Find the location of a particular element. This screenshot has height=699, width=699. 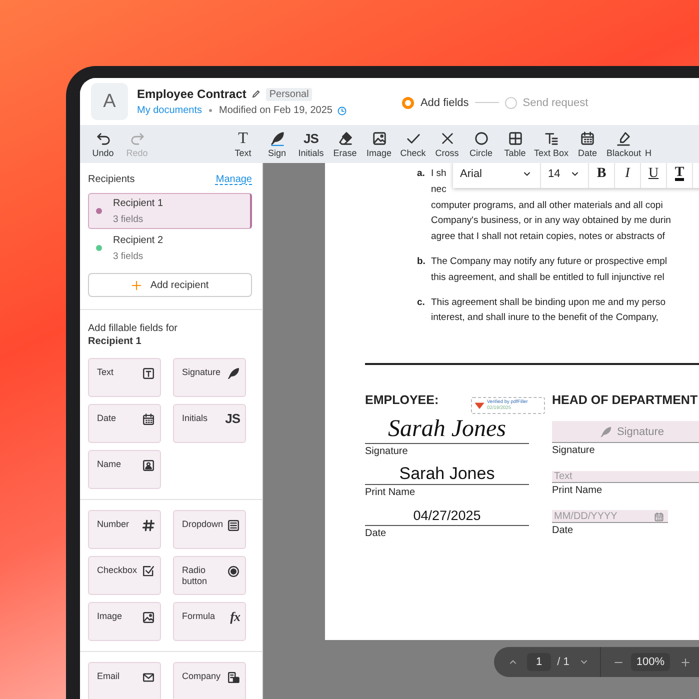

text-field-tile: Text is located at coordinates (124, 377).